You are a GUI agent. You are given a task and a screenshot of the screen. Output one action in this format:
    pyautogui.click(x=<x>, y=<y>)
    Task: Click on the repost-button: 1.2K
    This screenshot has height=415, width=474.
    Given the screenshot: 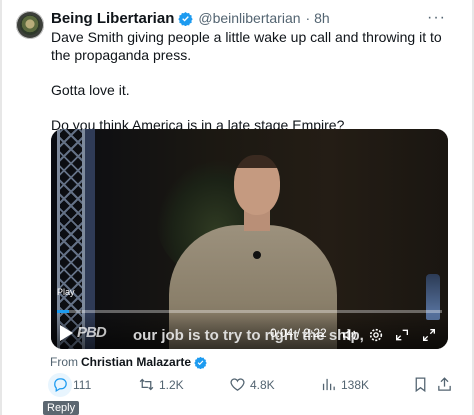 What is the action you would take?
    pyautogui.click(x=161, y=384)
    